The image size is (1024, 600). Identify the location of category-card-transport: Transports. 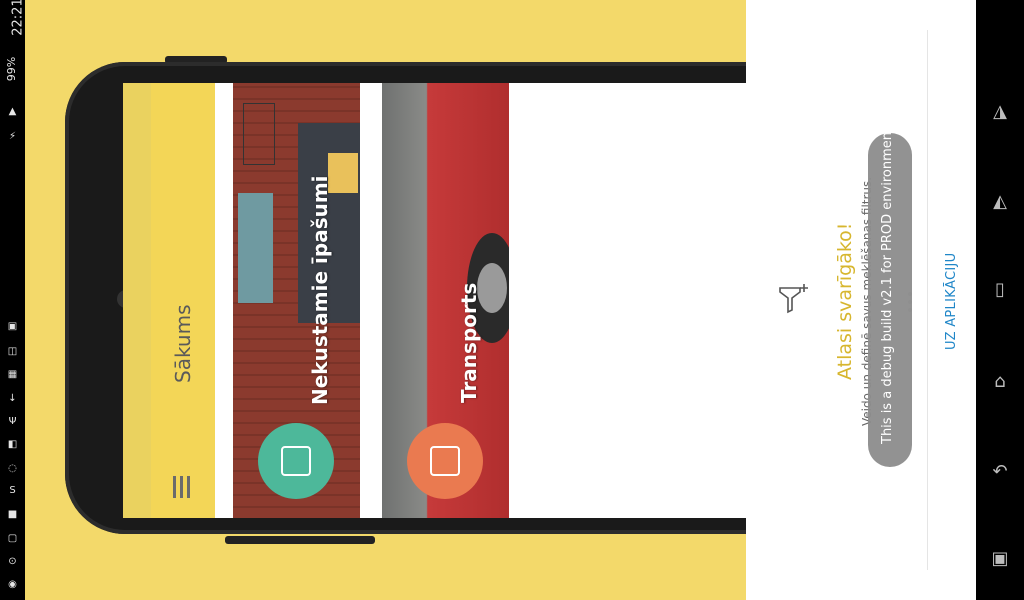
(445, 300).